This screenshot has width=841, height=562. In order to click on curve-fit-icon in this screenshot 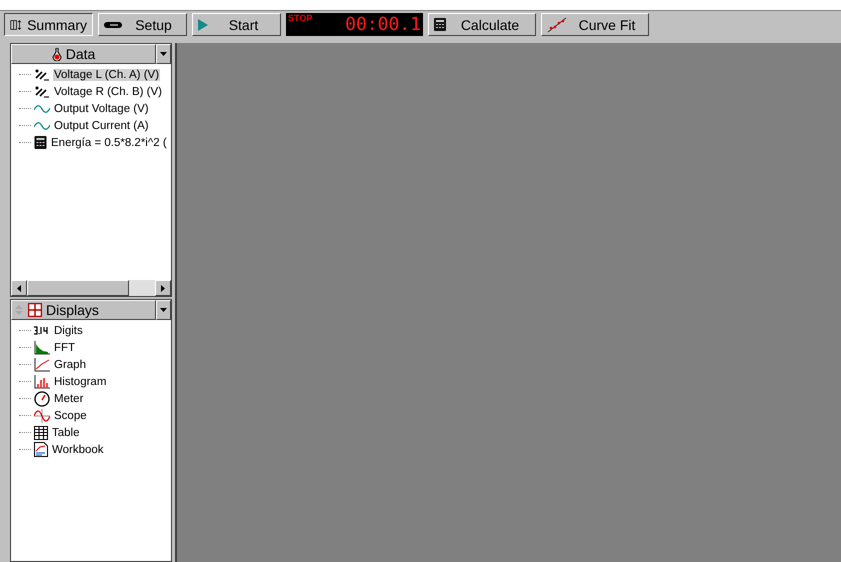, I will do `click(557, 24)`.